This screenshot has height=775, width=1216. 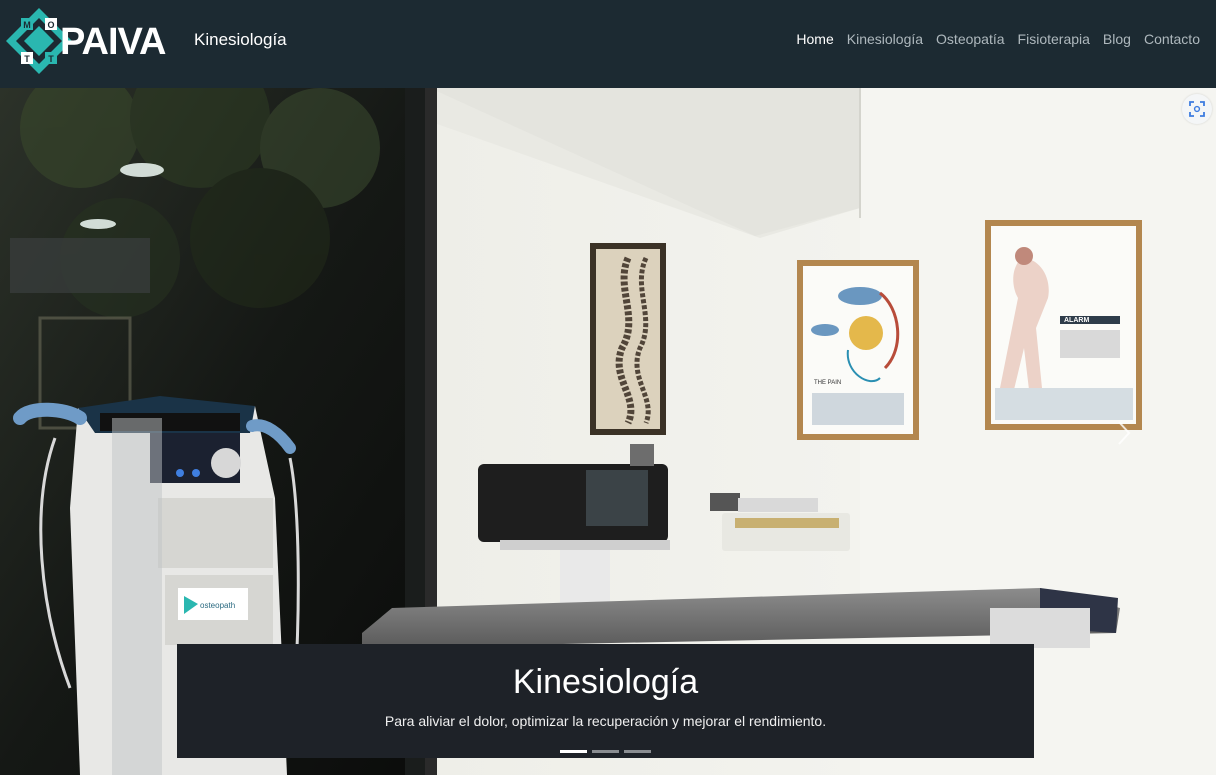 What do you see at coordinates (217, 605) in the screenshot?
I see `svg-text: osteopath` at bounding box center [217, 605].